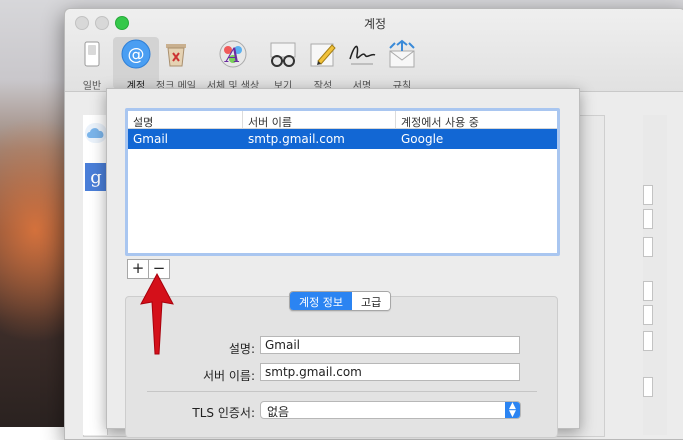 The width and height of the screenshot is (683, 440). I want to click on trash-junk-icon, so click(176, 55).